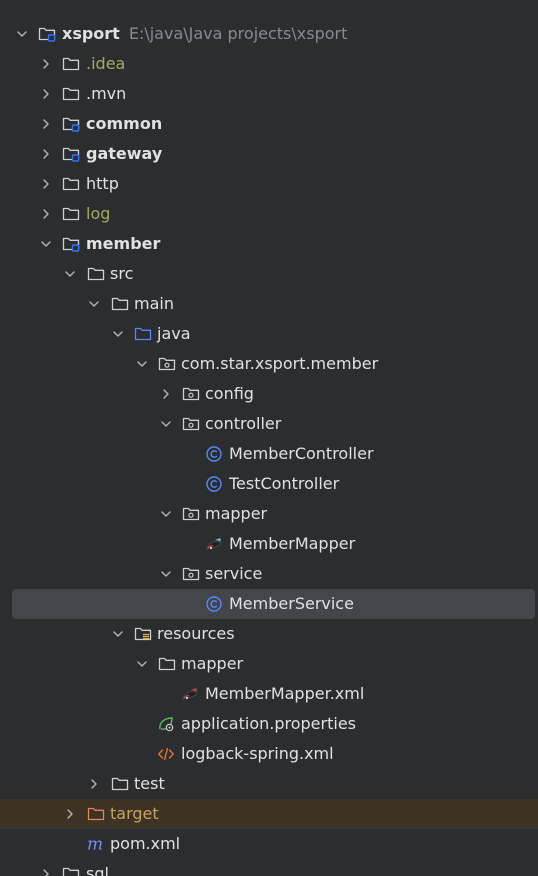  I want to click on tree-node-logback: logback-spring.xml, so click(269, 754).